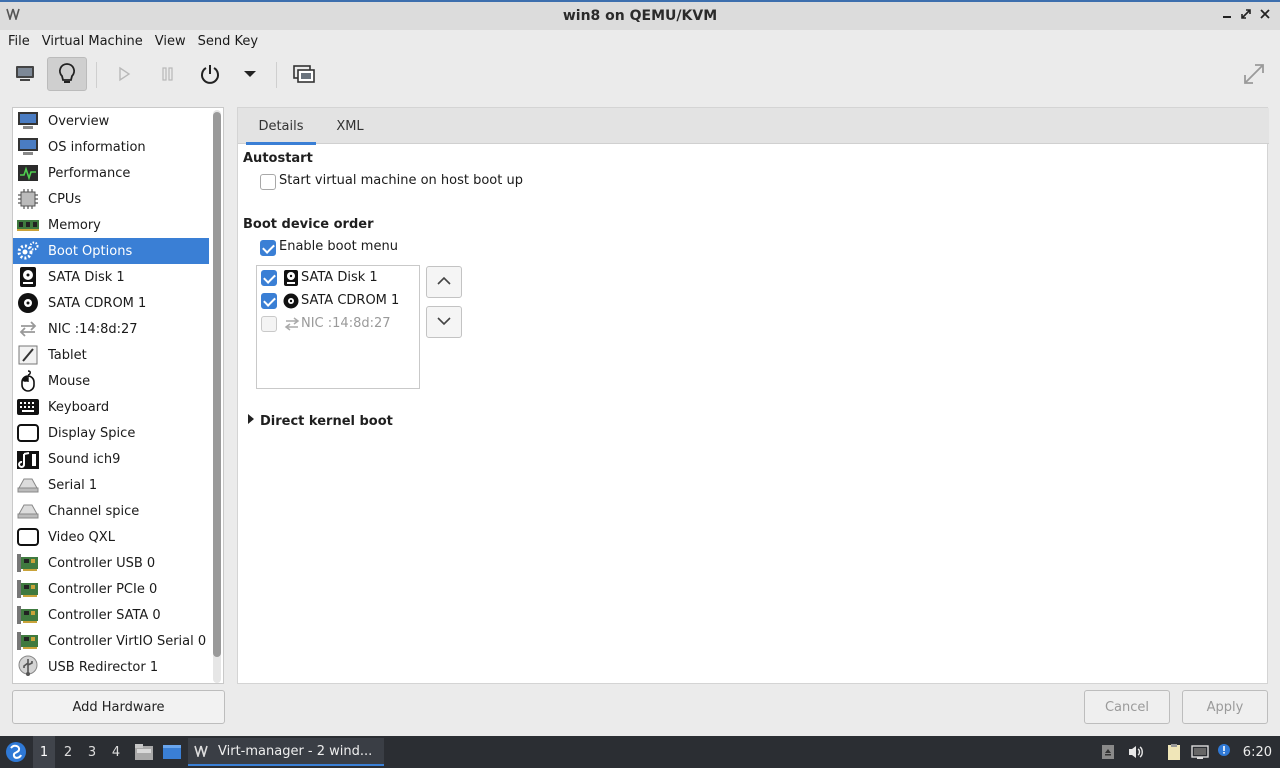 The height and width of the screenshot is (768, 1280). I want to click on workspace-1: 1, so click(44, 752).